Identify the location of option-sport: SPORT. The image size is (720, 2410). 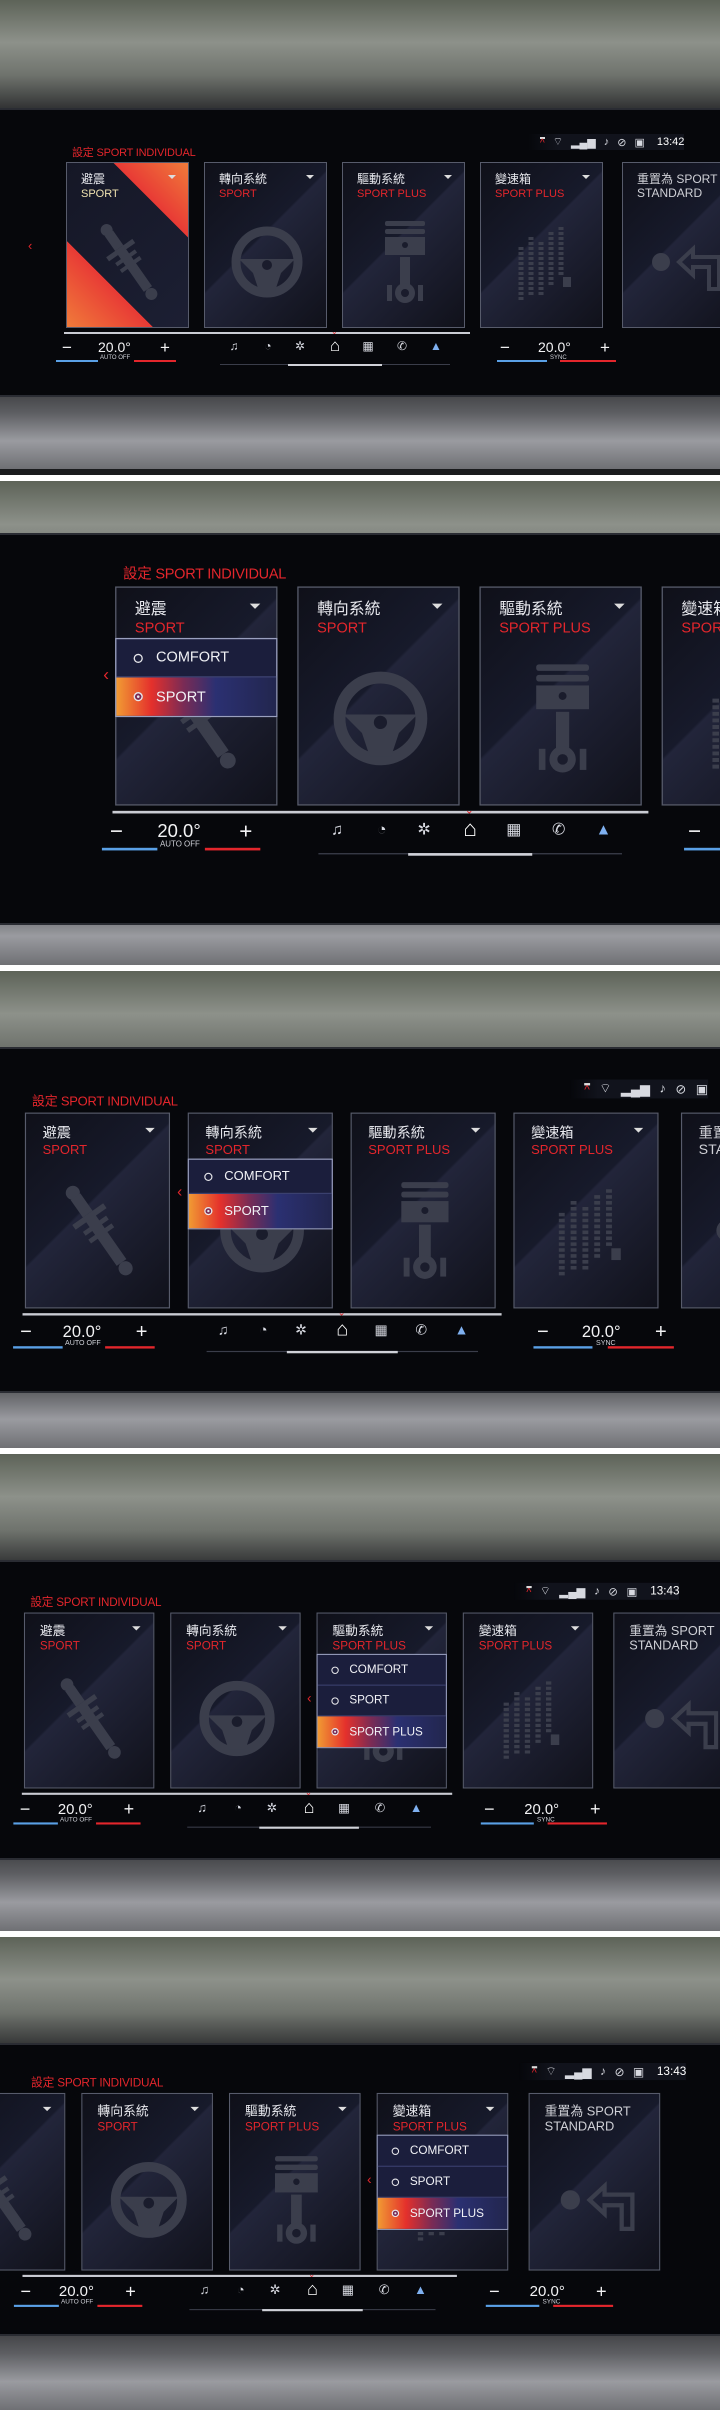
(381, 1701).